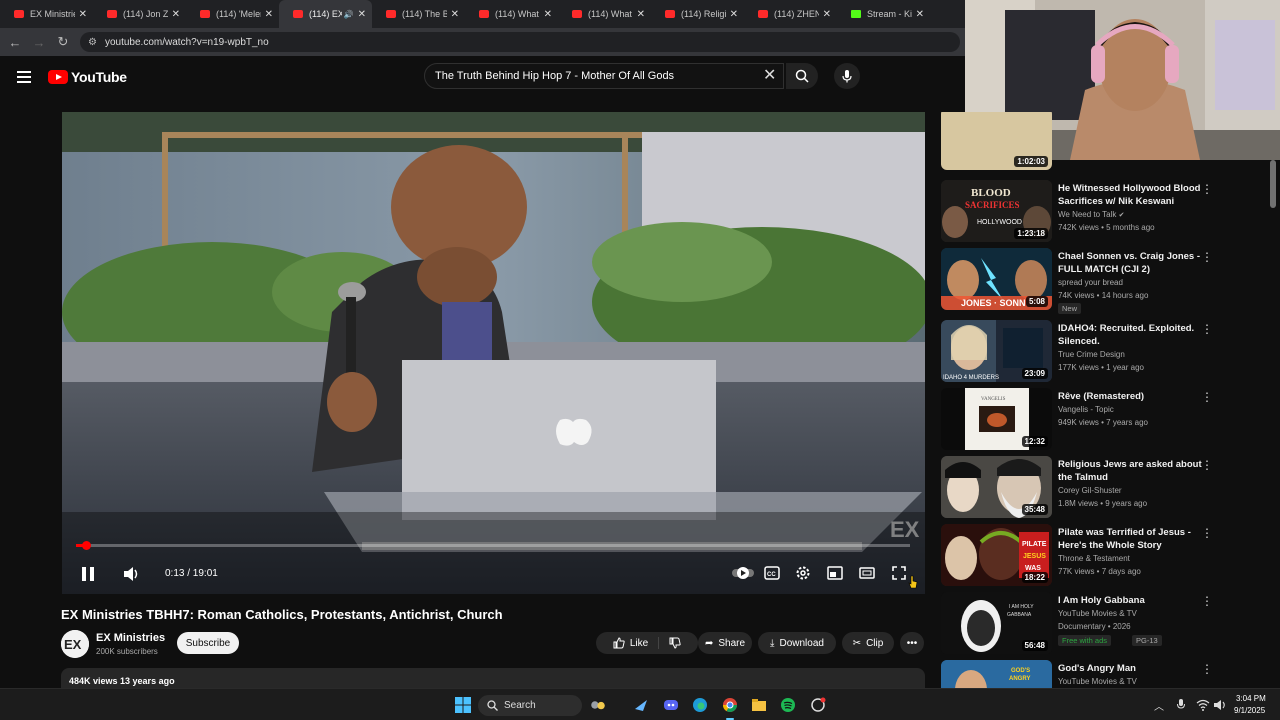  What do you see at coordinates (349, 14) in the screenshot?
I see `speaker-icon: 🔊` at bounding box center [349, 14].